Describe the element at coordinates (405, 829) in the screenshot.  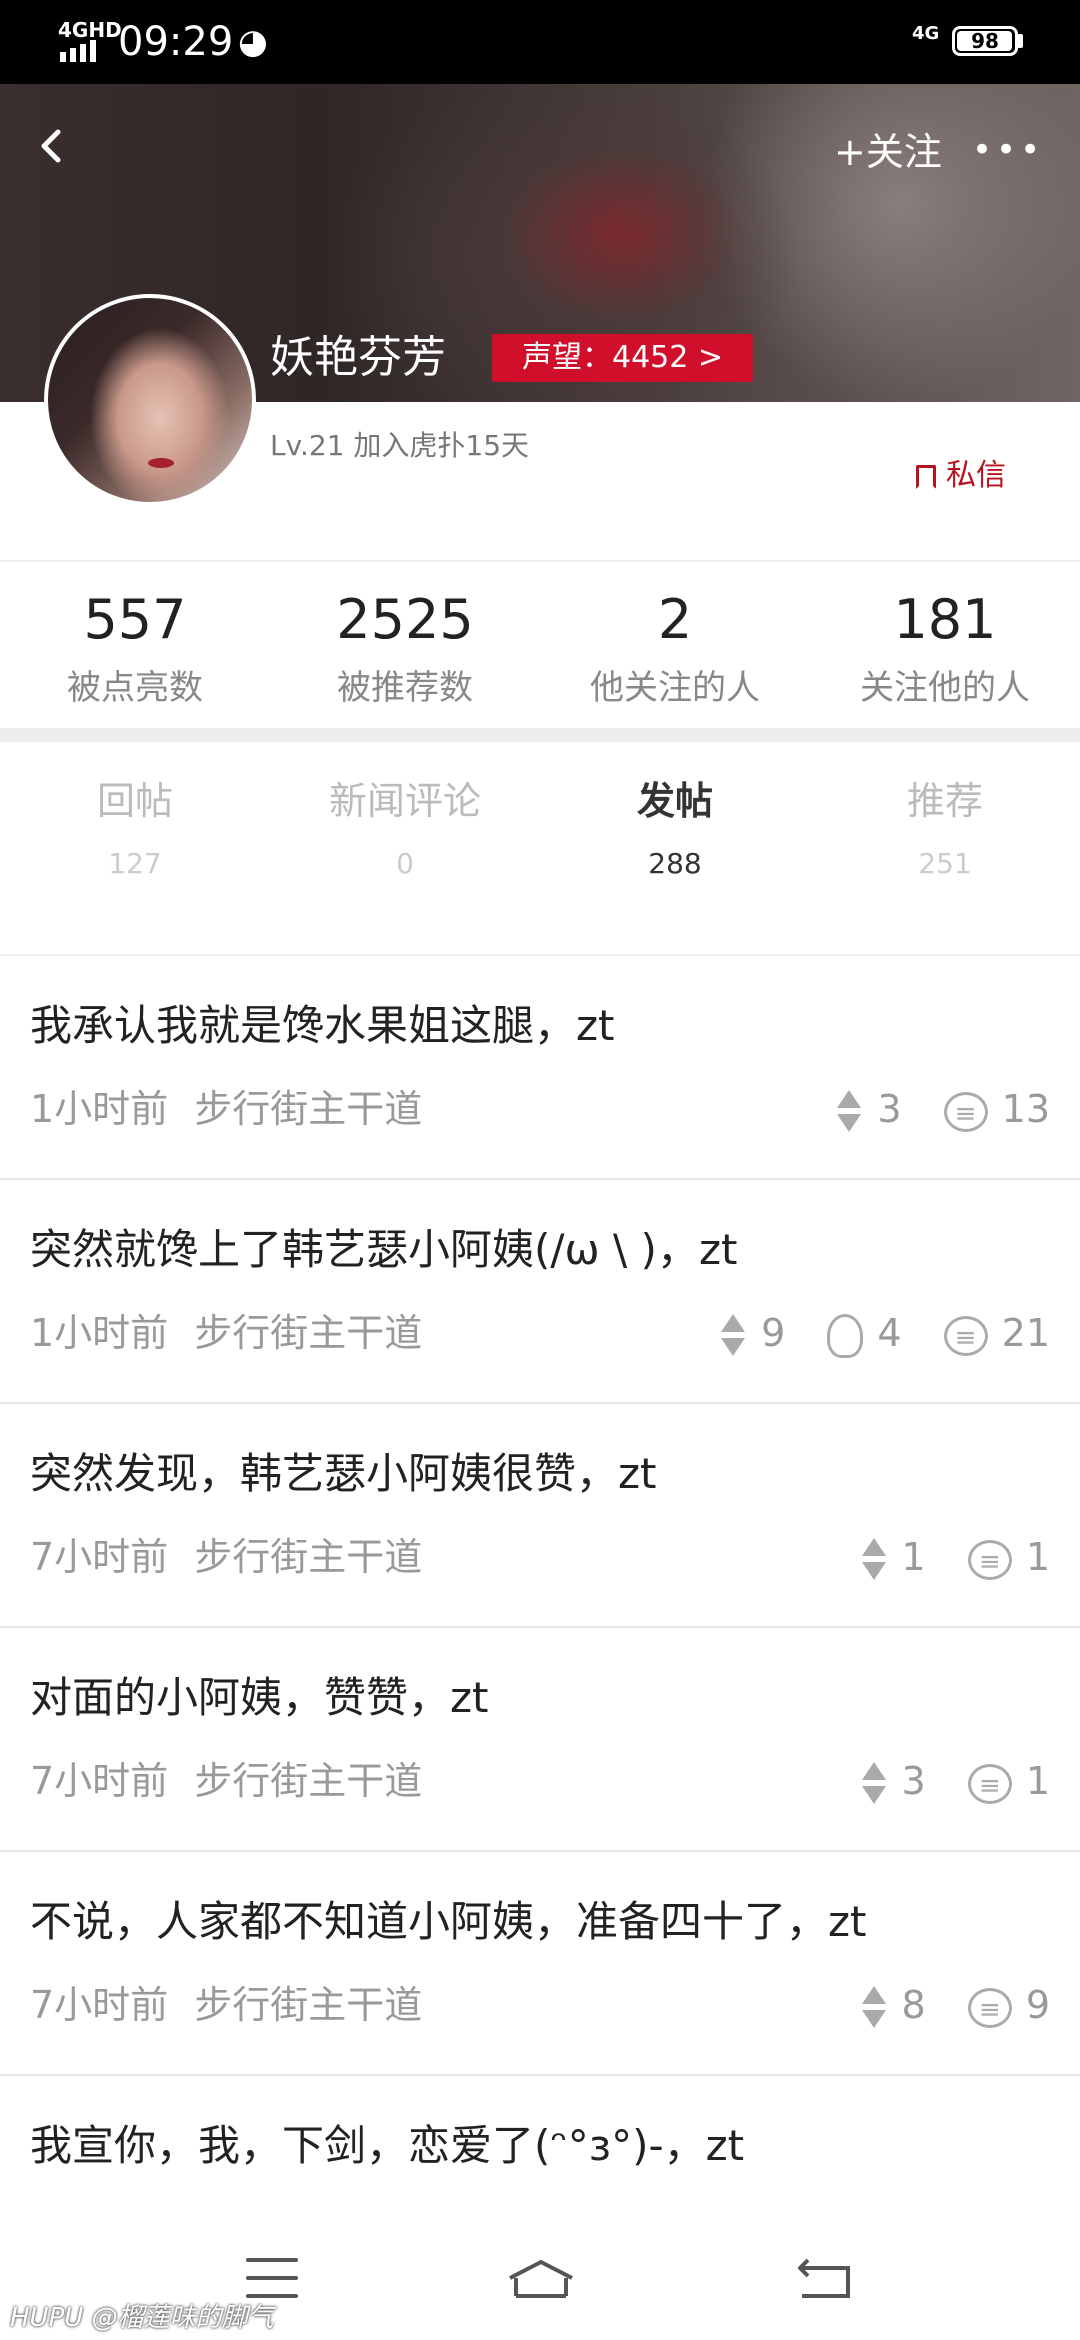
I see `tab-news-comments: 新闻评论 0` at that location.